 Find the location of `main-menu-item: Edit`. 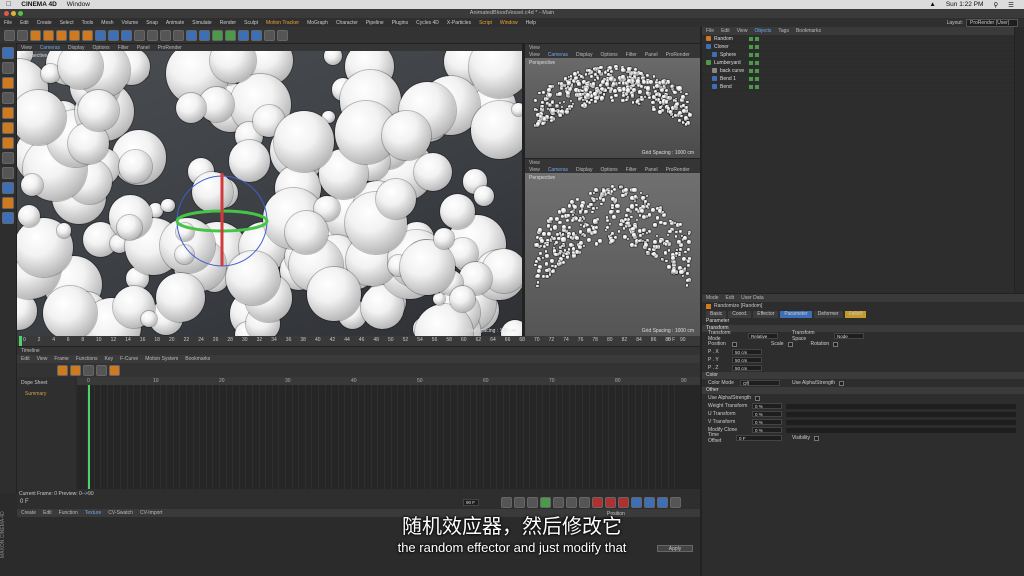

main-menu-item: Edit is located at coordinates (24, 23).